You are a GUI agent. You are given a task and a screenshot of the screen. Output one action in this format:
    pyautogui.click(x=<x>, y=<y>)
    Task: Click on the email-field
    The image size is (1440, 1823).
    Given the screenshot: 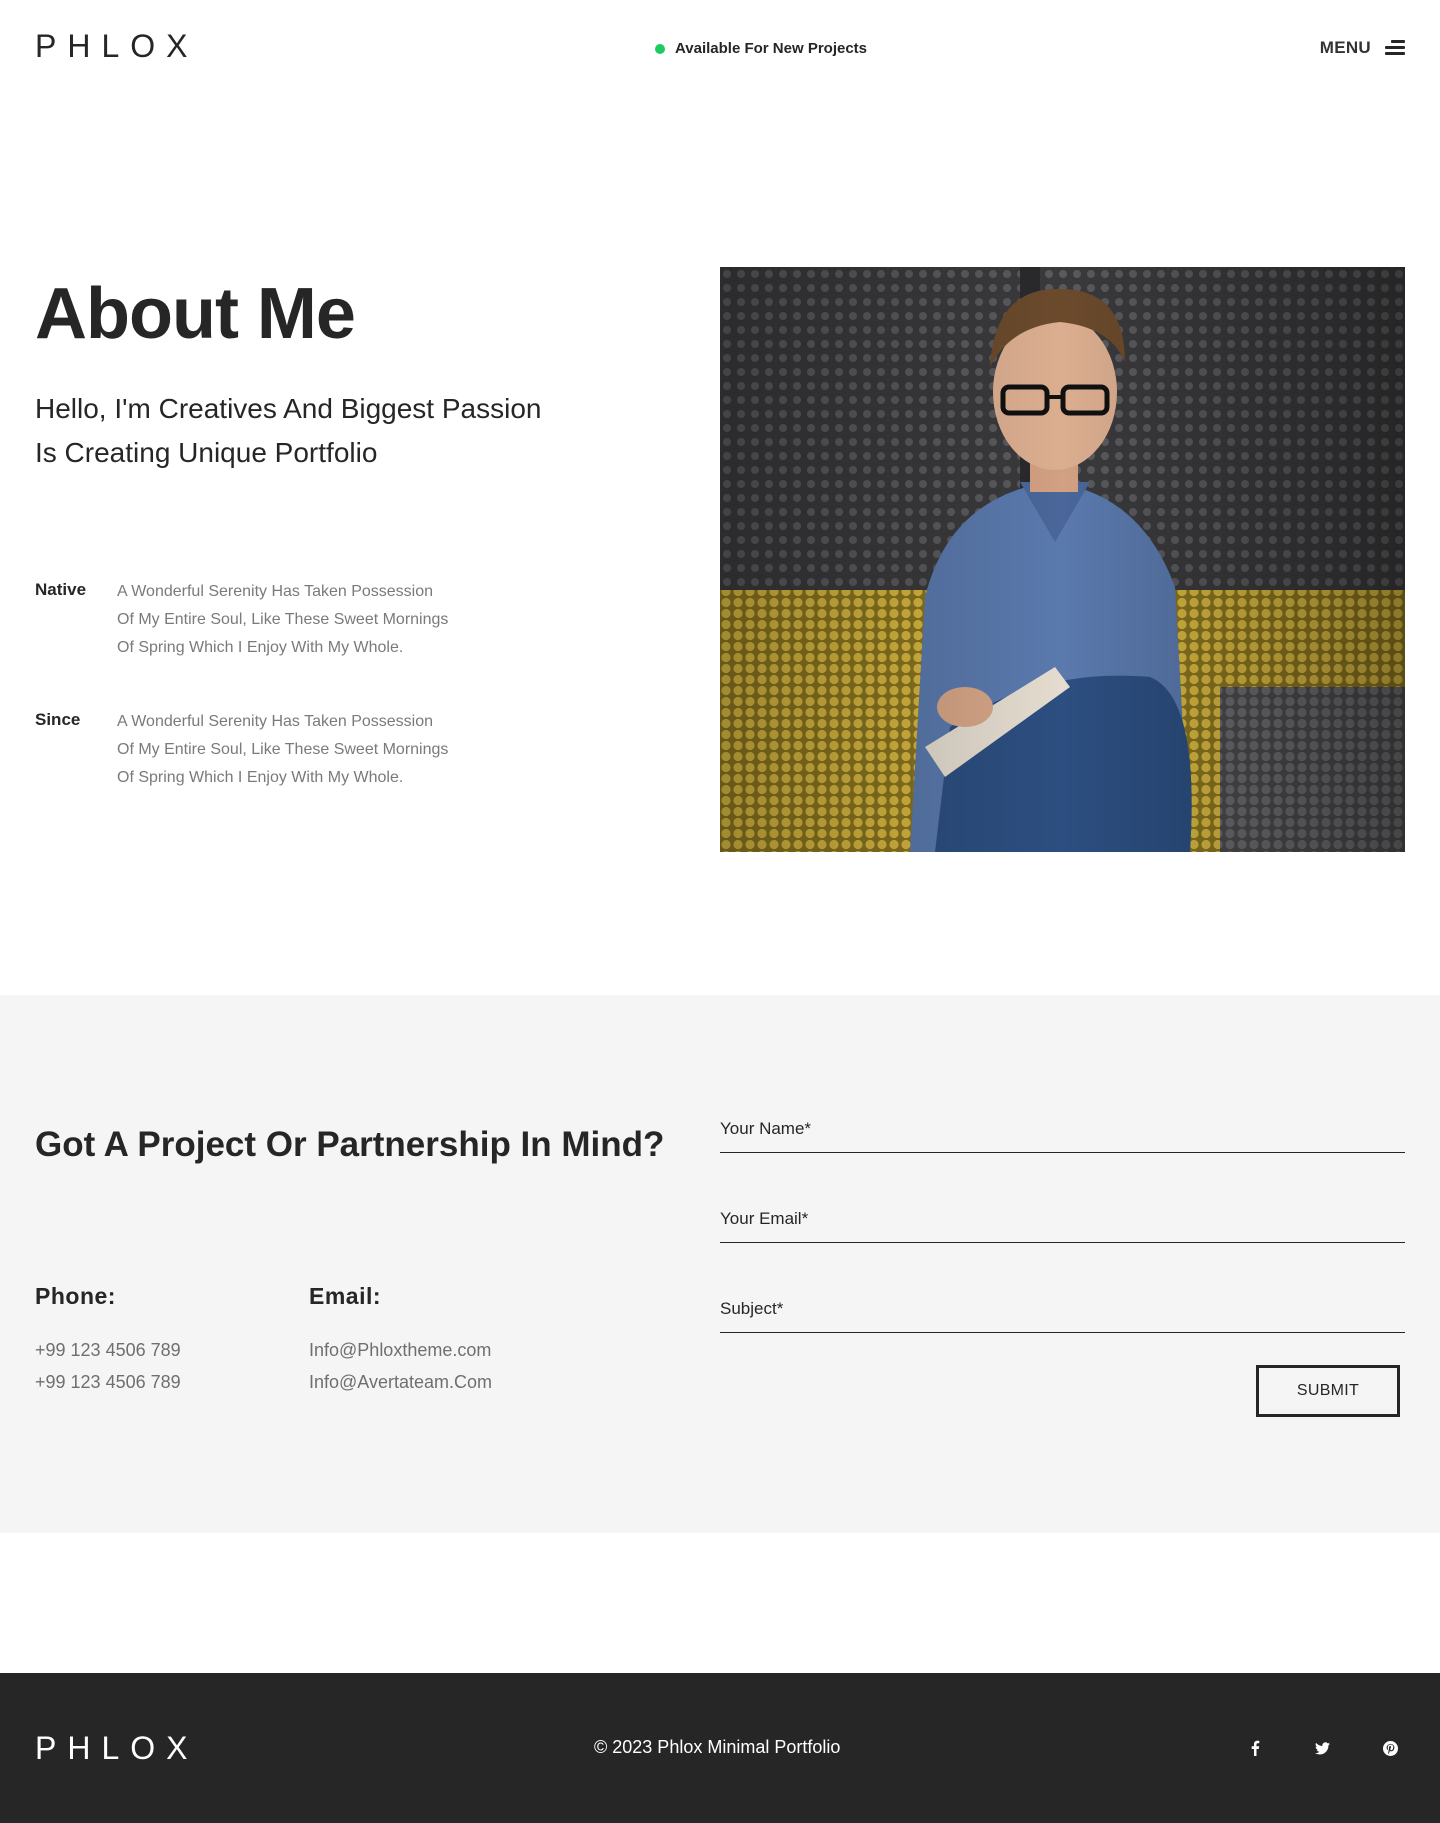 What is the action you would take?
    pyautogui.click(x=1062, y=1219)
    